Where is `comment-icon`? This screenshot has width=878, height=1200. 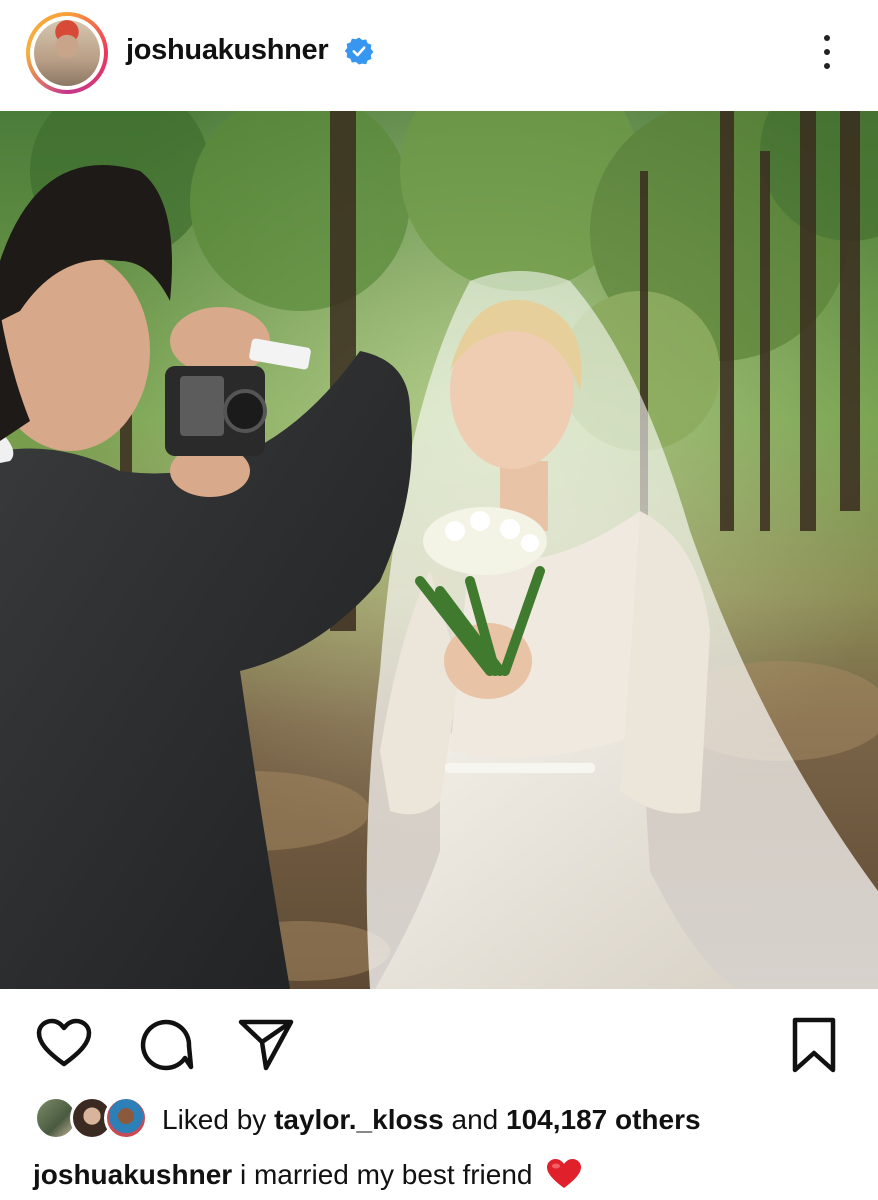 comment-icon is located at coordinates (166, 1045).